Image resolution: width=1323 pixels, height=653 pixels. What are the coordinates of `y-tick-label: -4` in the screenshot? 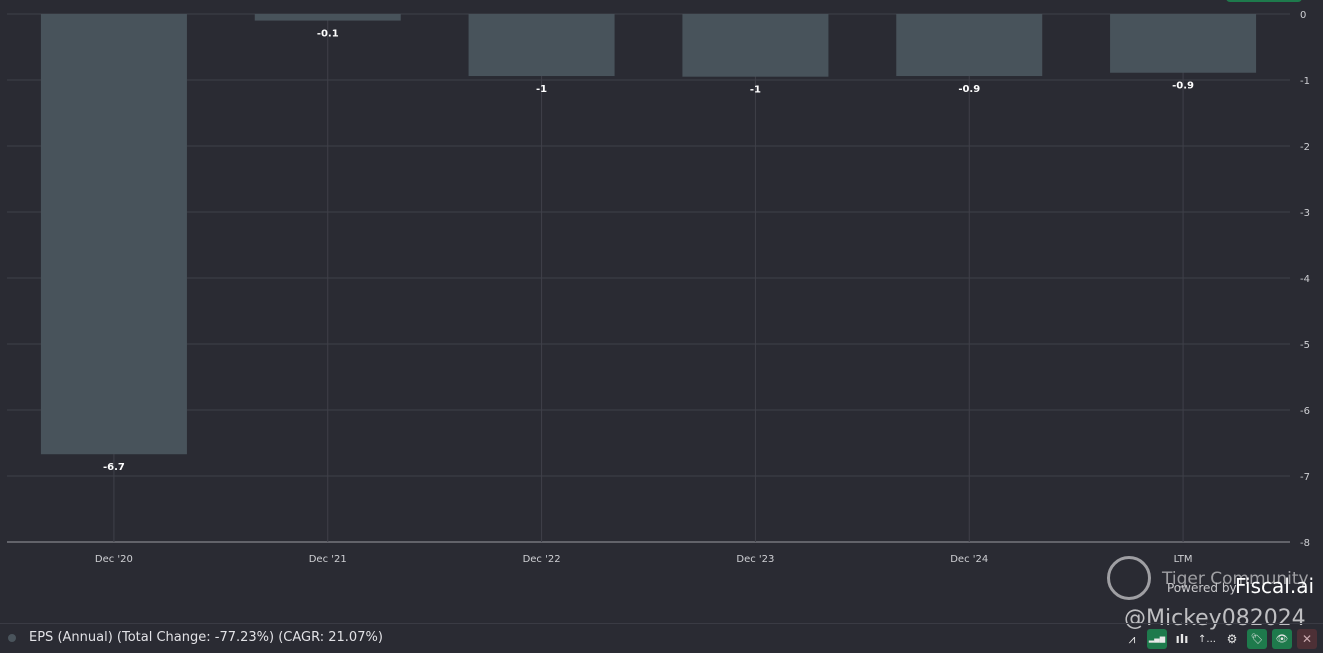 It's located at (1305, 279).